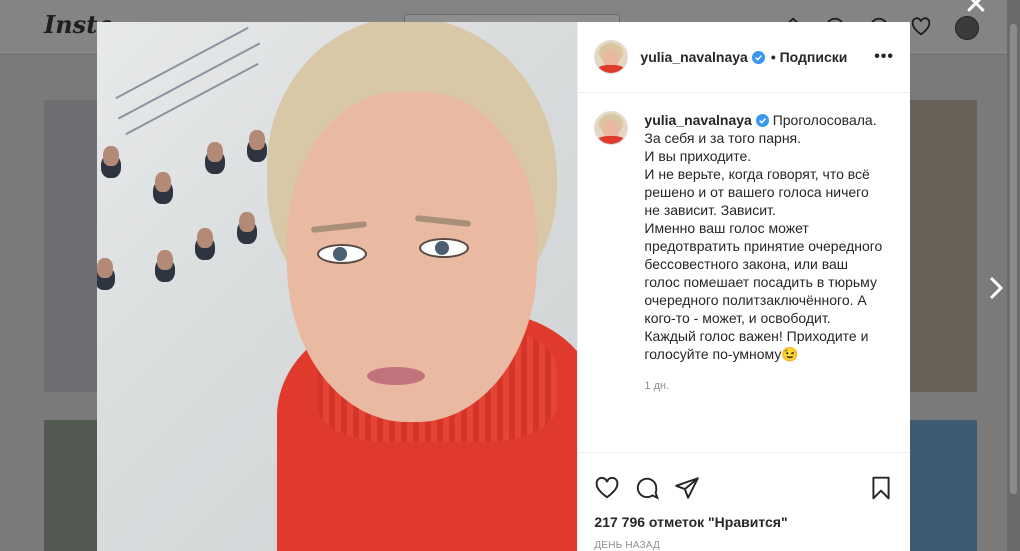 The height and width of the screenshot is (551, 1020). What do you see at coordinates (976, 10) in the screenshot?
I see `close-icon: ✕` at bounding box center [976, 10].